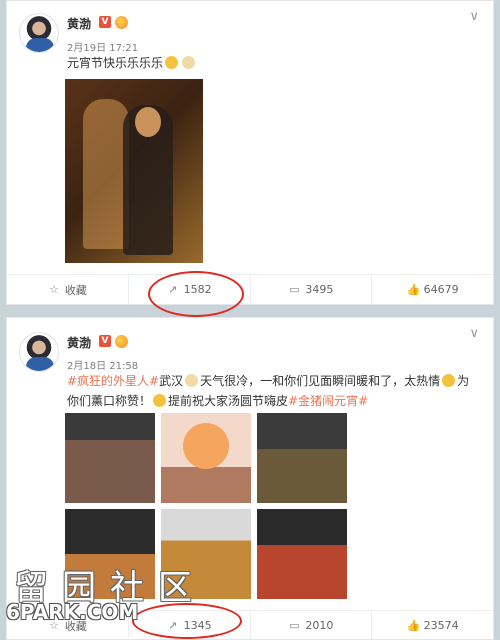  What do you see at coordinates (113, 381) in the screenshot?
I see `topic-link: #疯狂的外星人#` at bounding box center [113, 381].